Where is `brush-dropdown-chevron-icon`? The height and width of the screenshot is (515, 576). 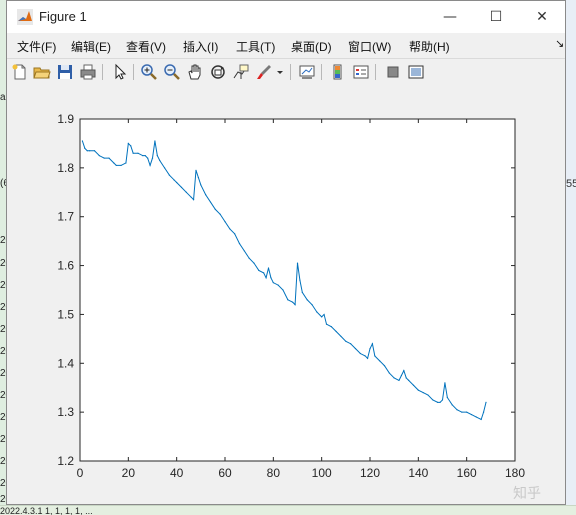
brush-dropdown-chevron-icon is located at coordinates (280, 72).